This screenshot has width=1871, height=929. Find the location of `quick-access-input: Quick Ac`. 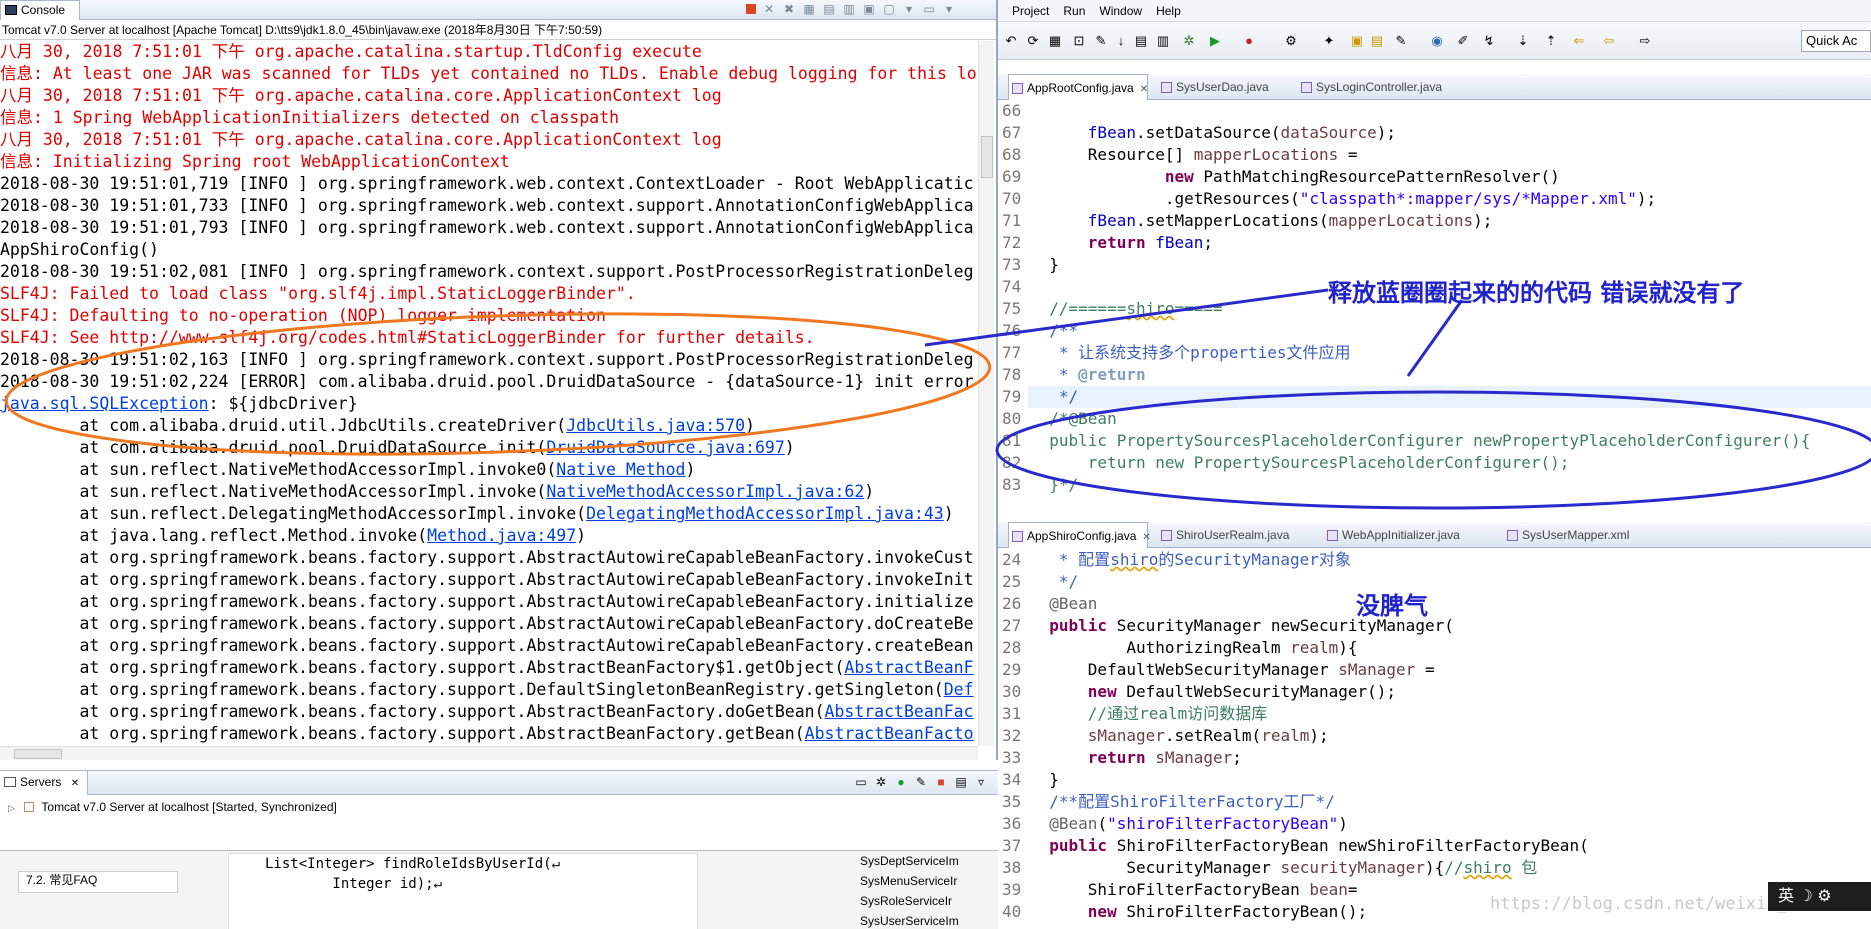

quick-access-input: Quick Ac is located at coordinates (1836, 41).